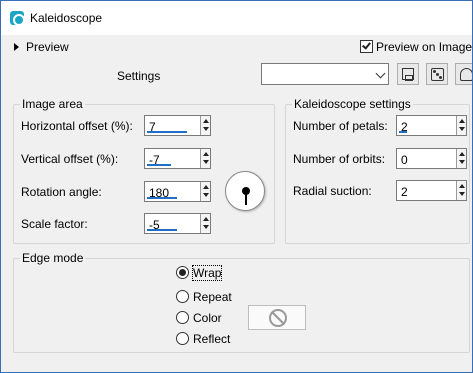 Image resolution: width=473 pixels, height=373 pixels. I want to click on reset-icon, so click(466, 74).